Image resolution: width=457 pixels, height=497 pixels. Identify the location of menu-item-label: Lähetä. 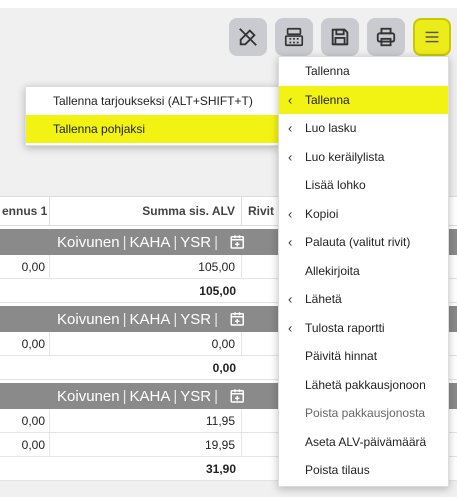
(323, 299).